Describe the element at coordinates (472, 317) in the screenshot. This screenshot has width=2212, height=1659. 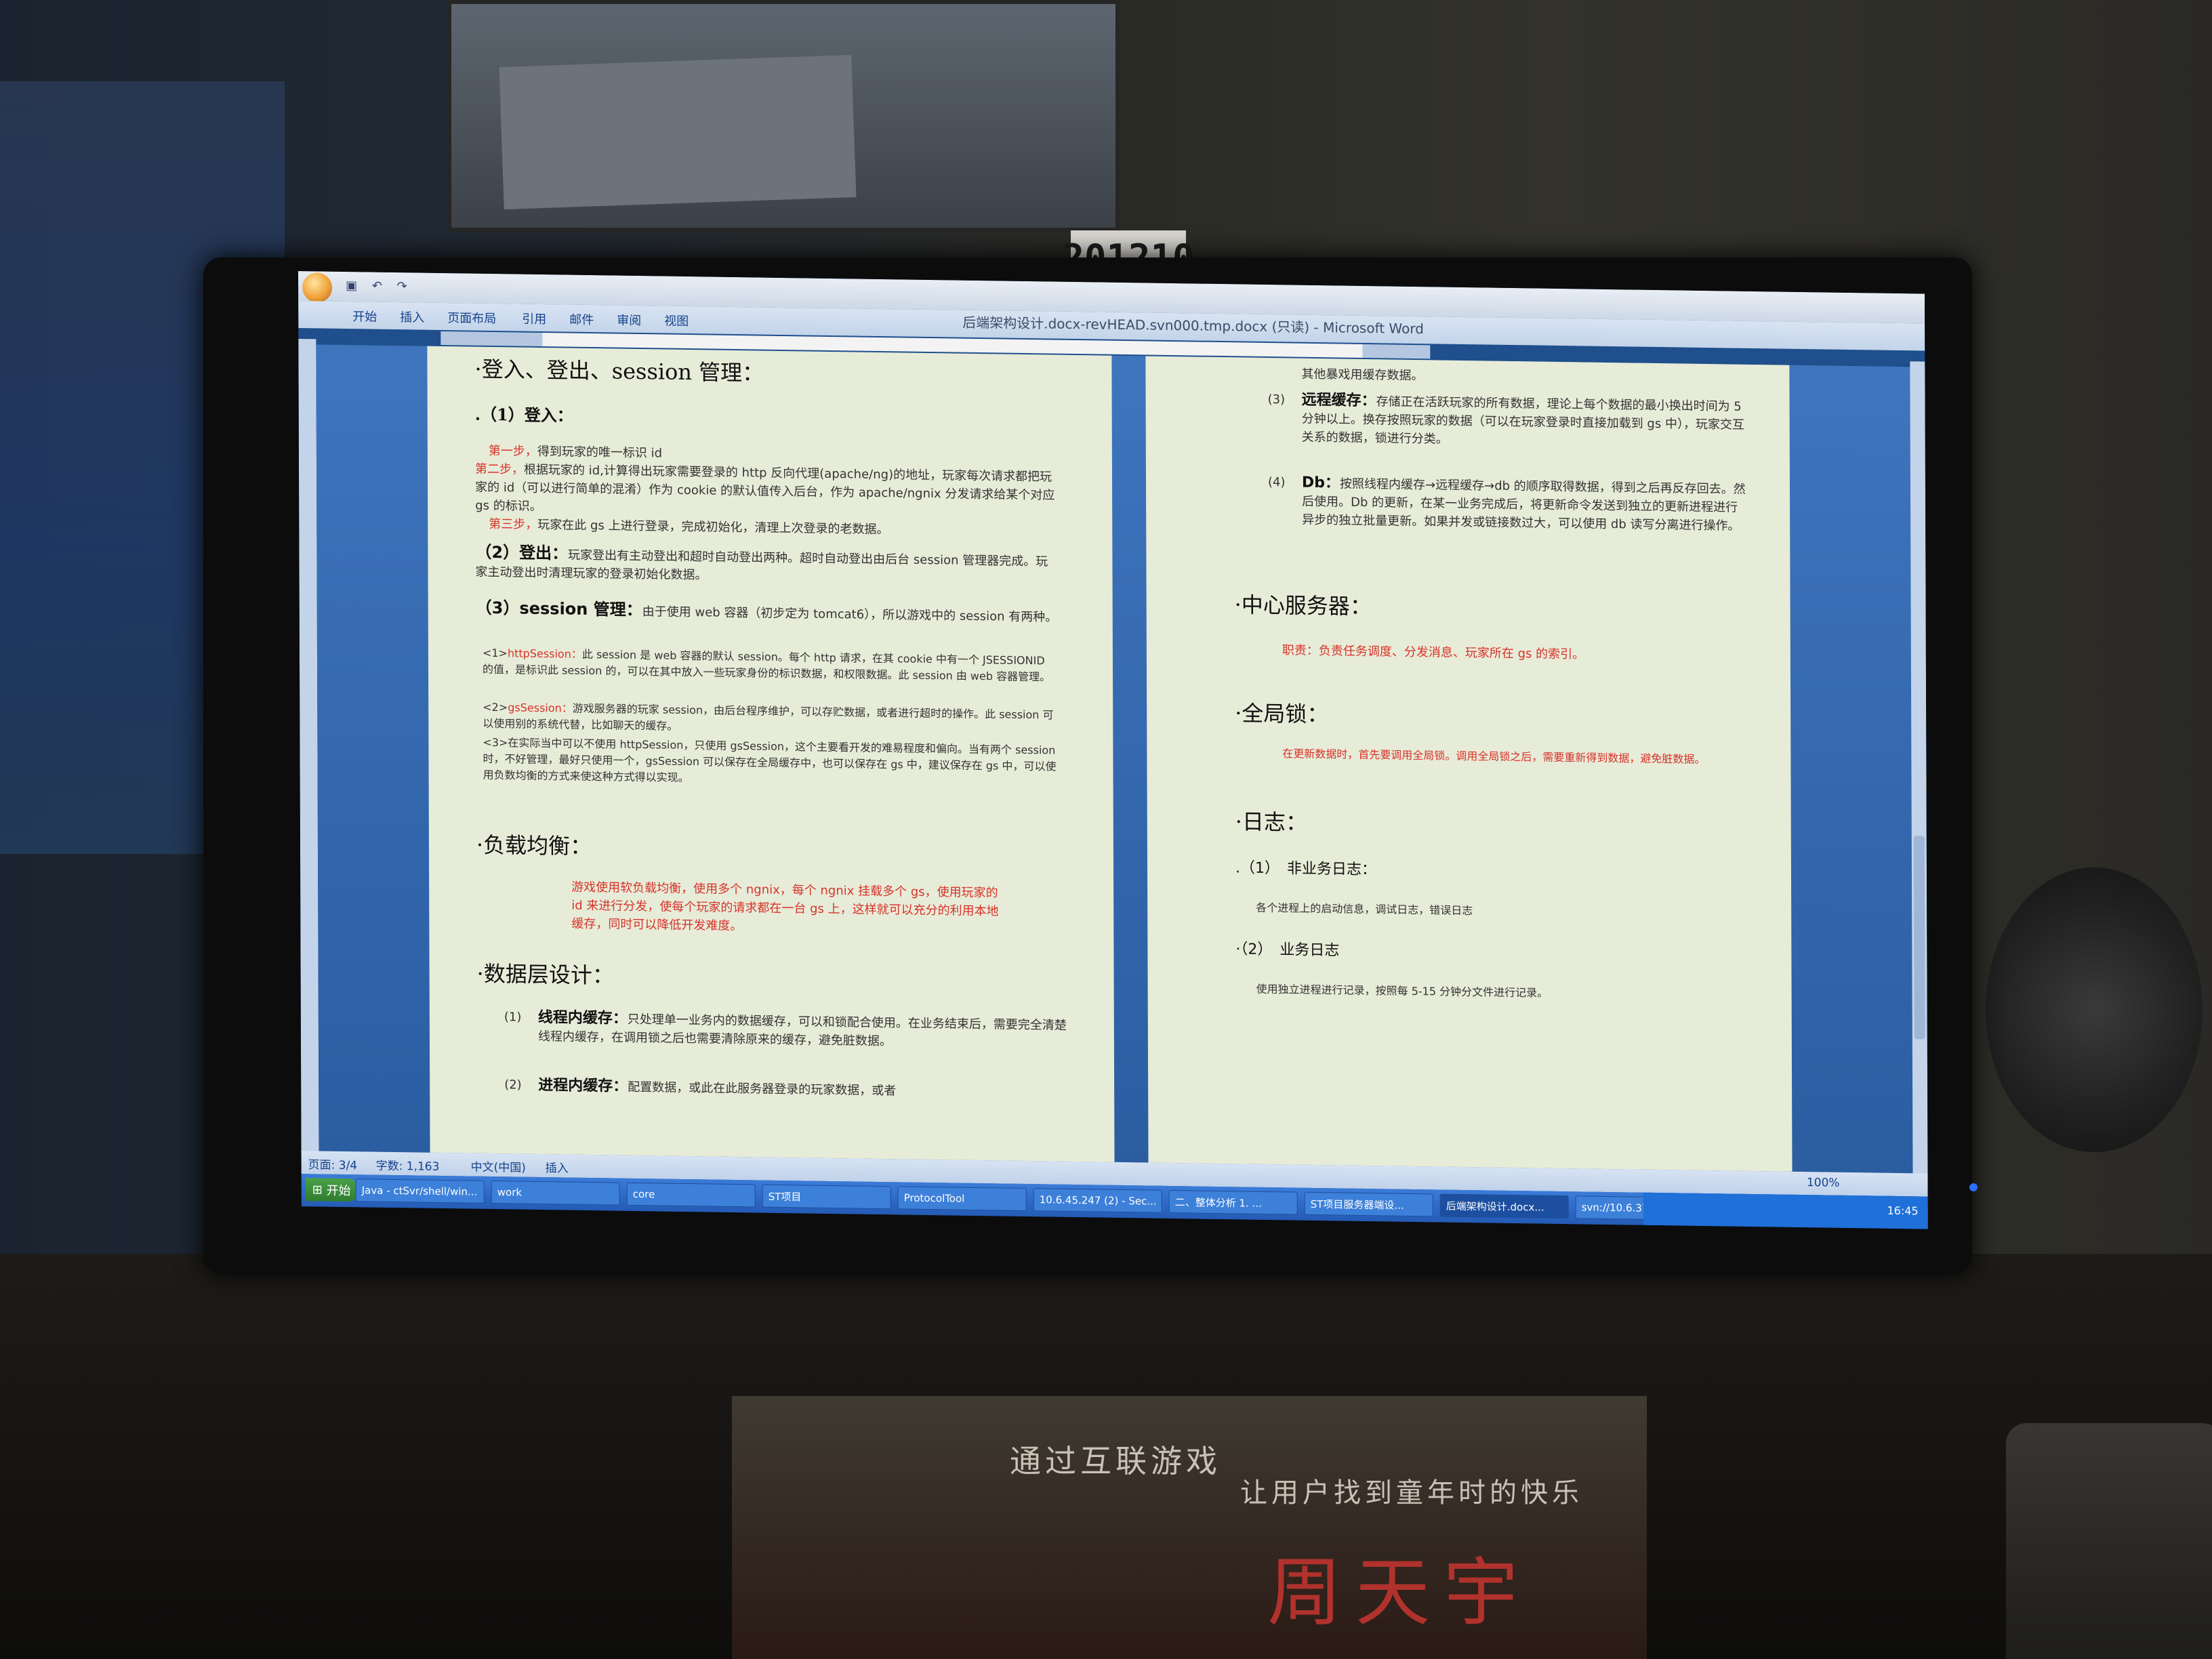
I see `tab-page-layout: 页面布局` at that location.